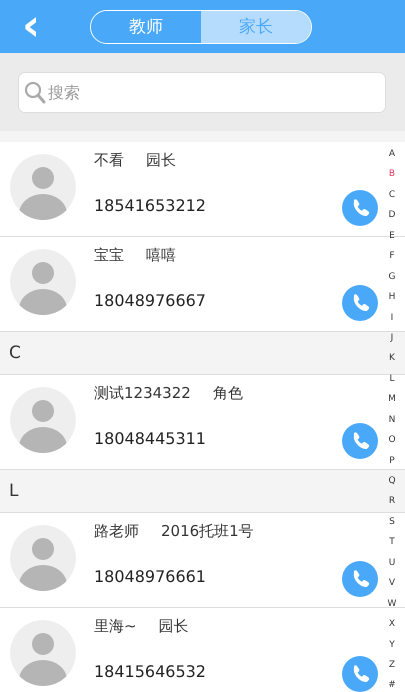 Image resolution: width=405 pixels, height=692 pixels. I want to click on contact-name: 不看, so click(109, 160).